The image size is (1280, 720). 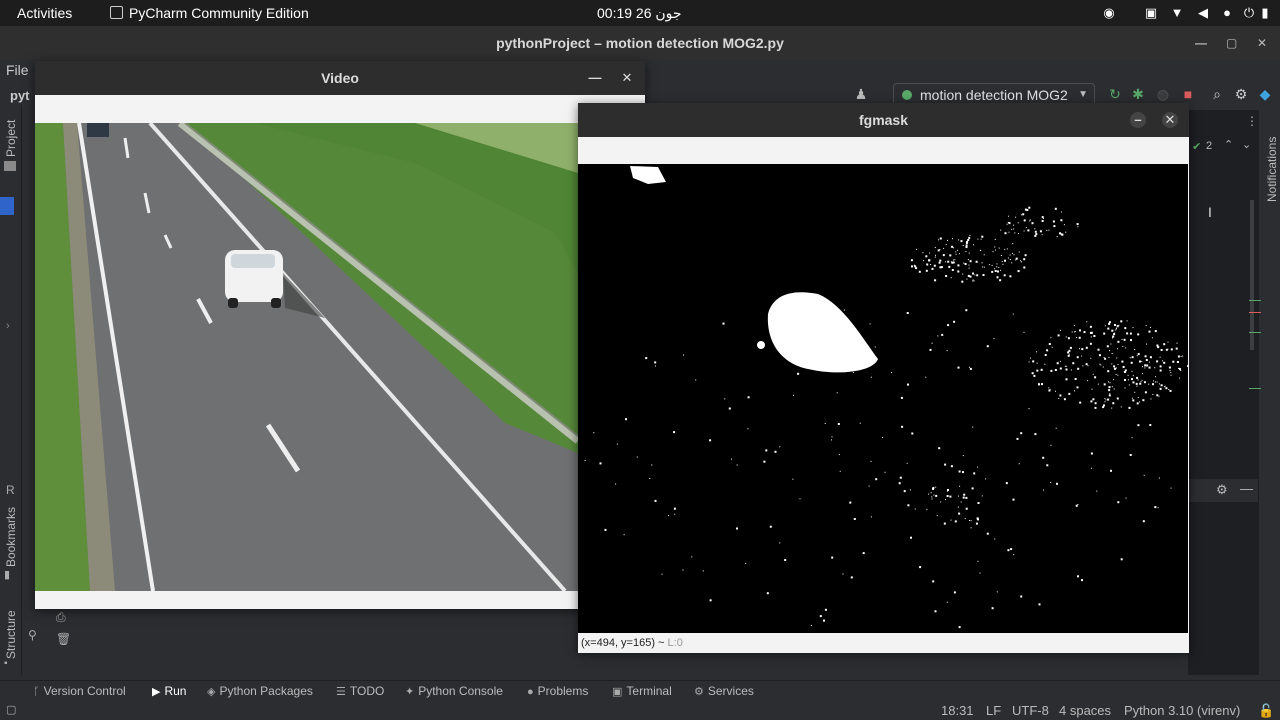 What do you see at coordinates (639, 13) in the screenshot?
I see `clock: 00:19 26 جون` at bounding box center [639, 13].